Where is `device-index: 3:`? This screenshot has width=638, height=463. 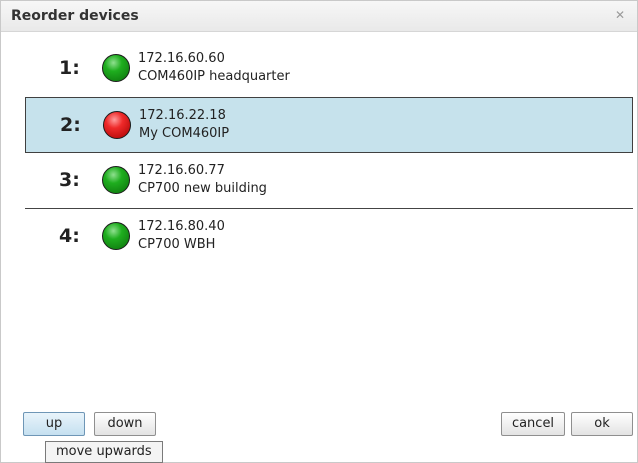
device-index: 3: is located at coordinates (69, 180).